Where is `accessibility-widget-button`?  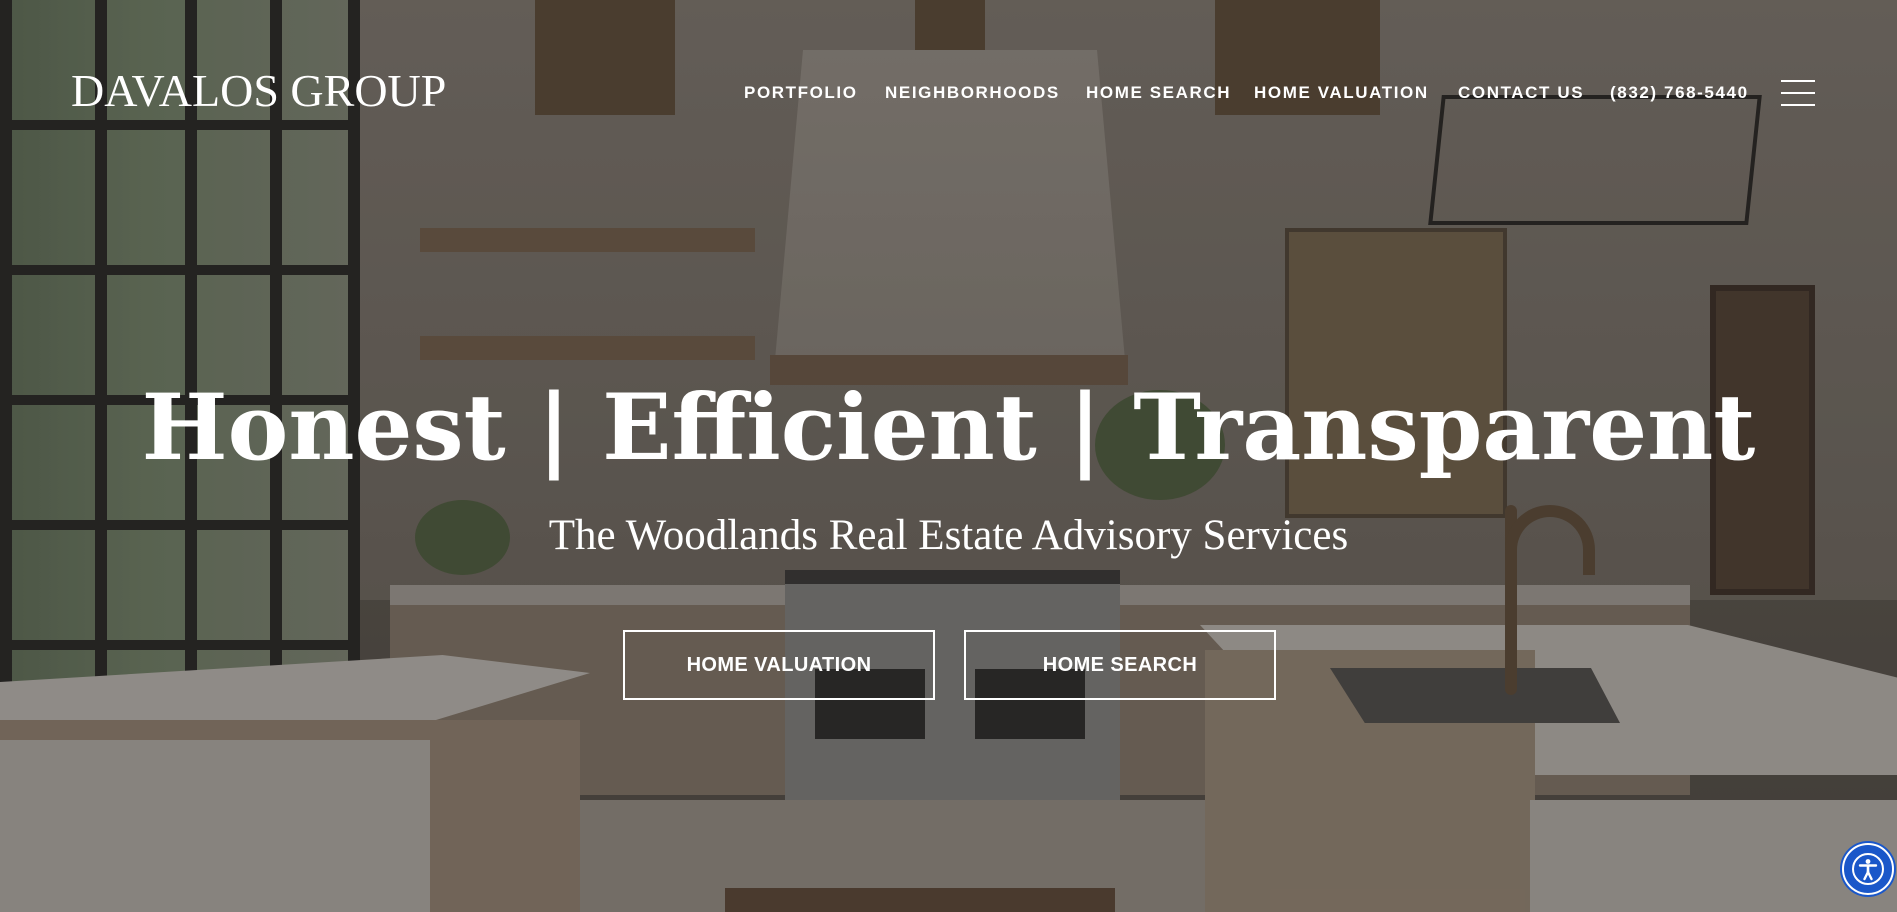
accessibility-widget-button is located at coordinates (1868, 869).